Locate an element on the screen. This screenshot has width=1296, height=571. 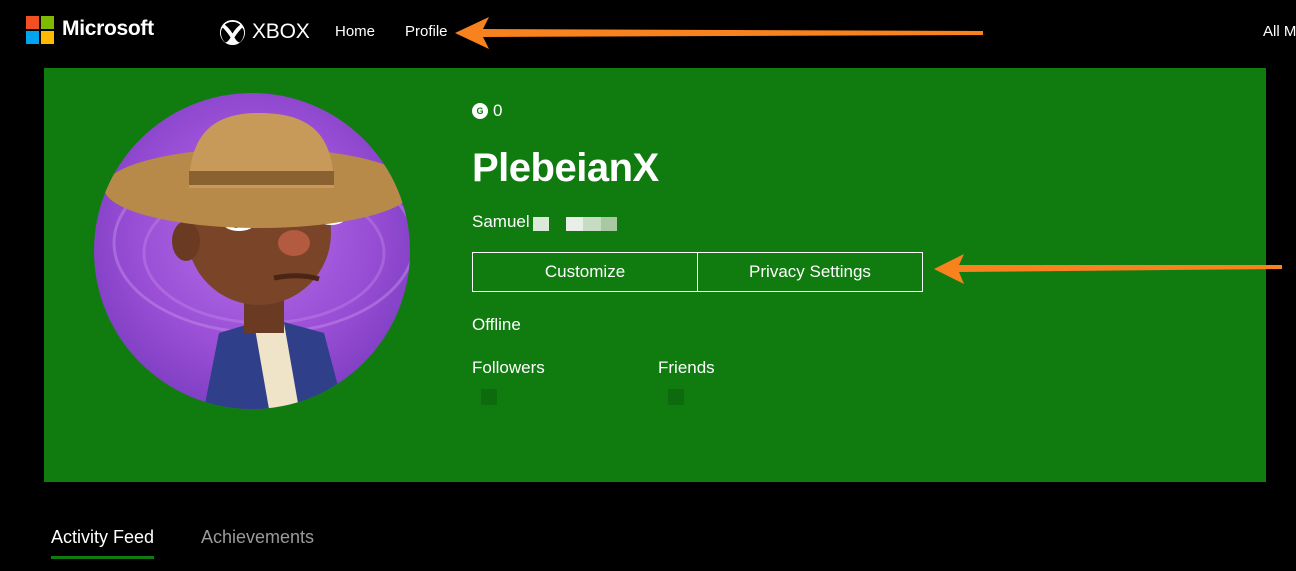
gamerscore-value: 0 is located at coordinates (498, 110).